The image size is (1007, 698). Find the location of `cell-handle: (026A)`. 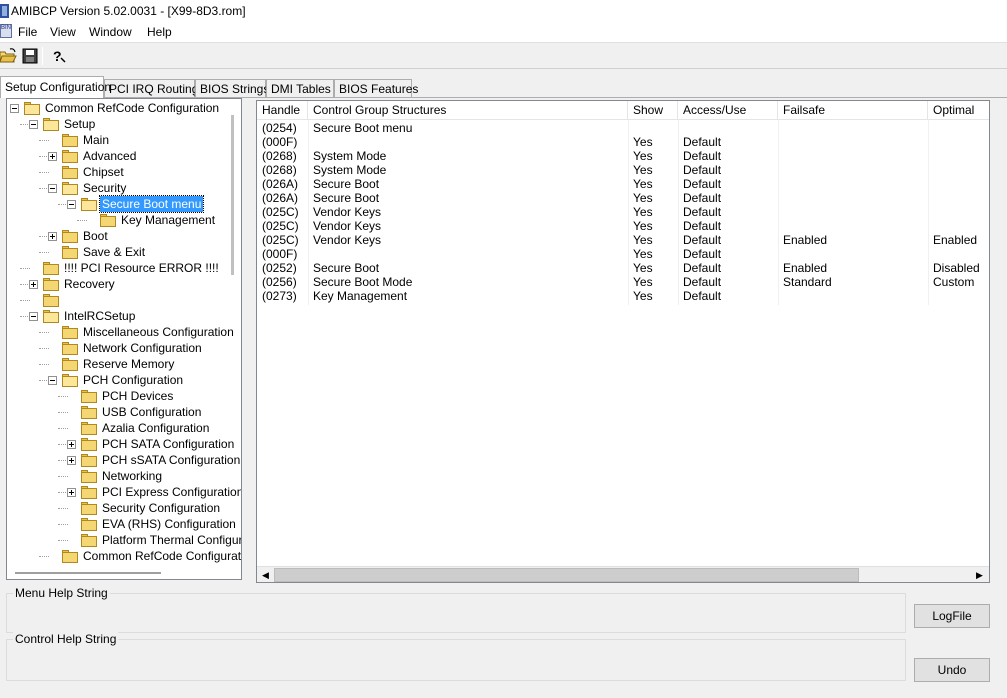

cell-handle: (026A) is located at coordinates (280, 198).